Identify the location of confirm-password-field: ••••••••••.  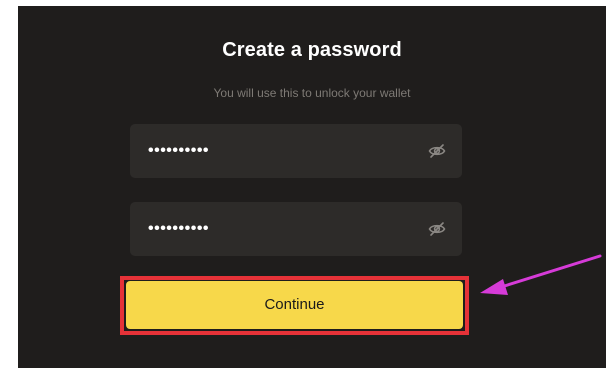
(296, 229).